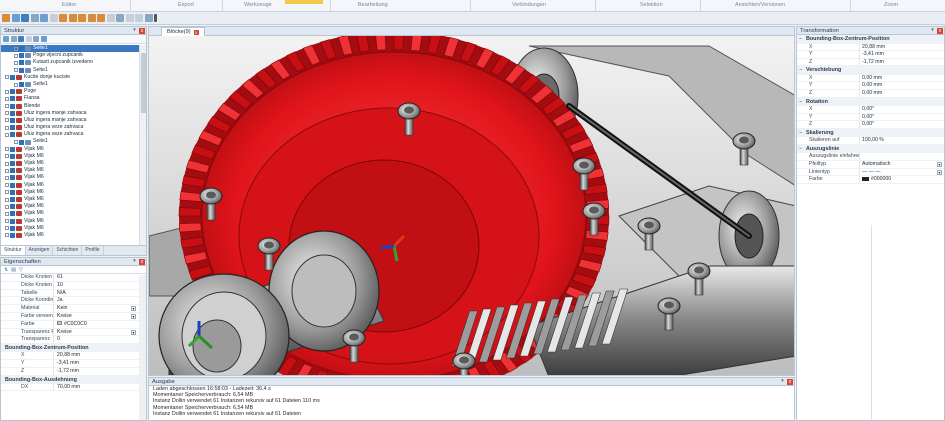 This screenshot has height=421, width=945. Describe the element at coordinates (99, 285) in the screenshot. I see `property-value: 10` at that location.